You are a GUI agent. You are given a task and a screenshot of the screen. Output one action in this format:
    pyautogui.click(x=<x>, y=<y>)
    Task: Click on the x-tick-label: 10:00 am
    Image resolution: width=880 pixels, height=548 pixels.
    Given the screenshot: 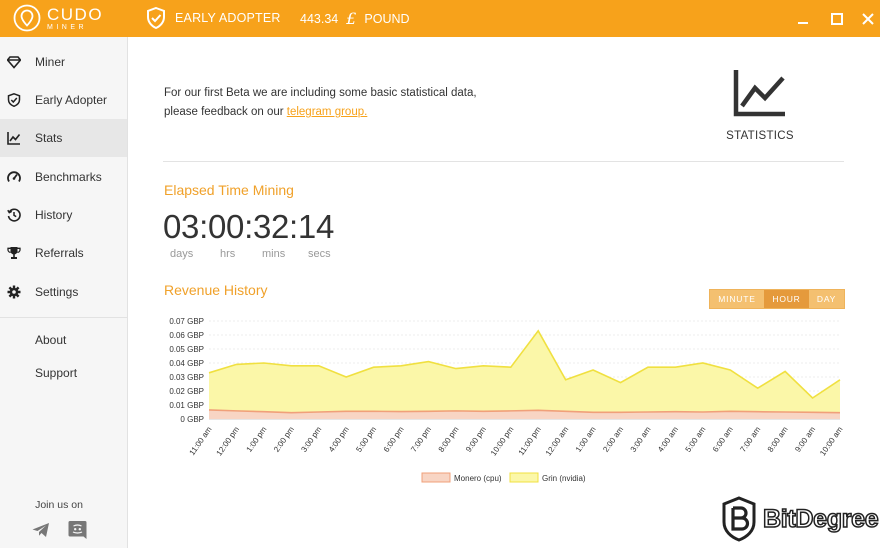 What is the action you would take?
    pyautogui.click(x=831, y=441)
    